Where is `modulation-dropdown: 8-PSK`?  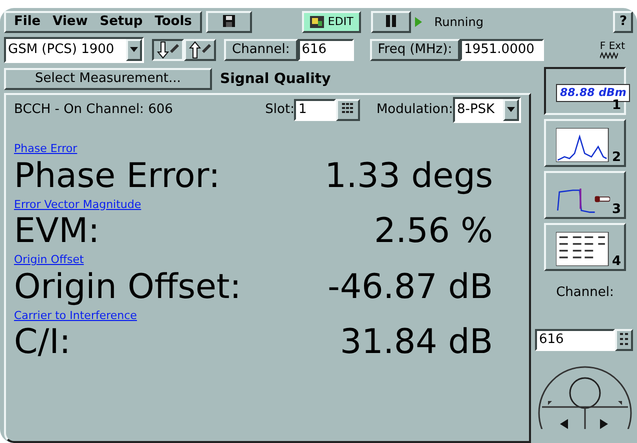 modulation-dropdown: 8-PSK is located at coordinates (487, 110).